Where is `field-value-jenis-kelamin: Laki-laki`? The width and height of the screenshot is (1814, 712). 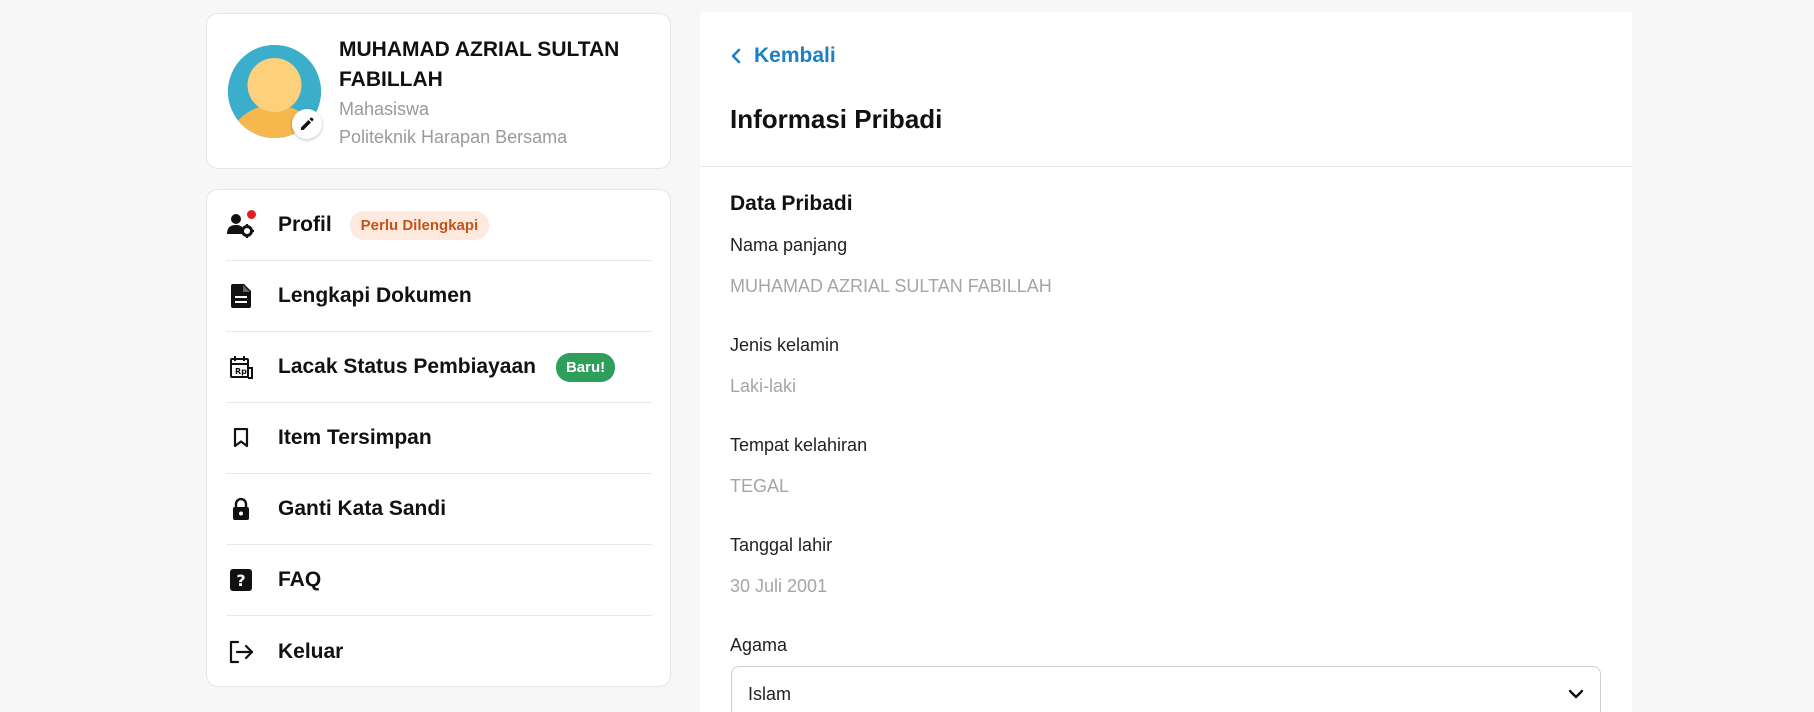
field-value-jenis-kelamin: Laki-laki is located at coordinates (763, 386).